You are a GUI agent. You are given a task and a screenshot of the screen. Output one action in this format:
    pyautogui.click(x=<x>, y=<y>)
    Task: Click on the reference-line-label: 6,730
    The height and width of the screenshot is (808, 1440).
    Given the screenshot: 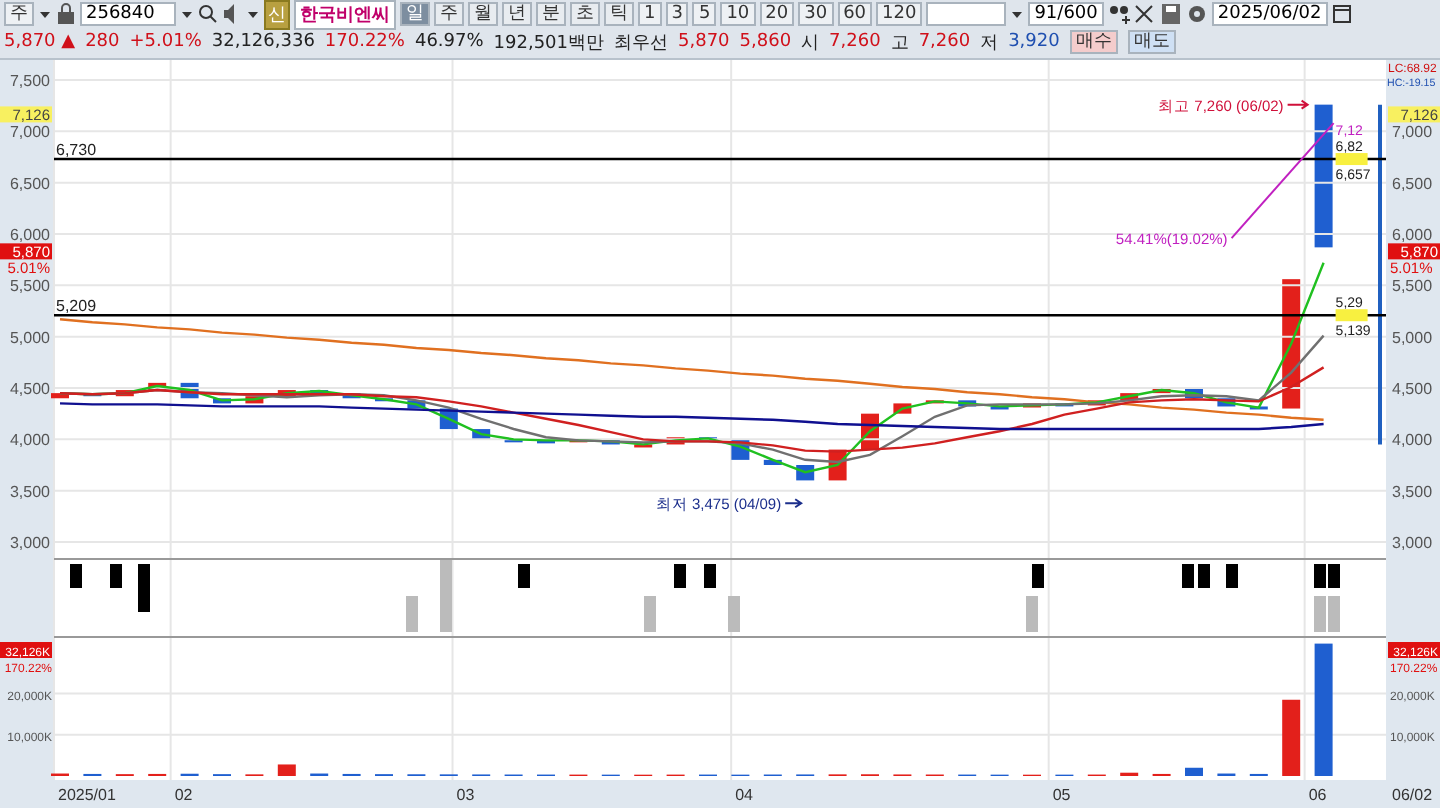 What is the action you would take?
    pyautogui.click(x=76, y=150)
    